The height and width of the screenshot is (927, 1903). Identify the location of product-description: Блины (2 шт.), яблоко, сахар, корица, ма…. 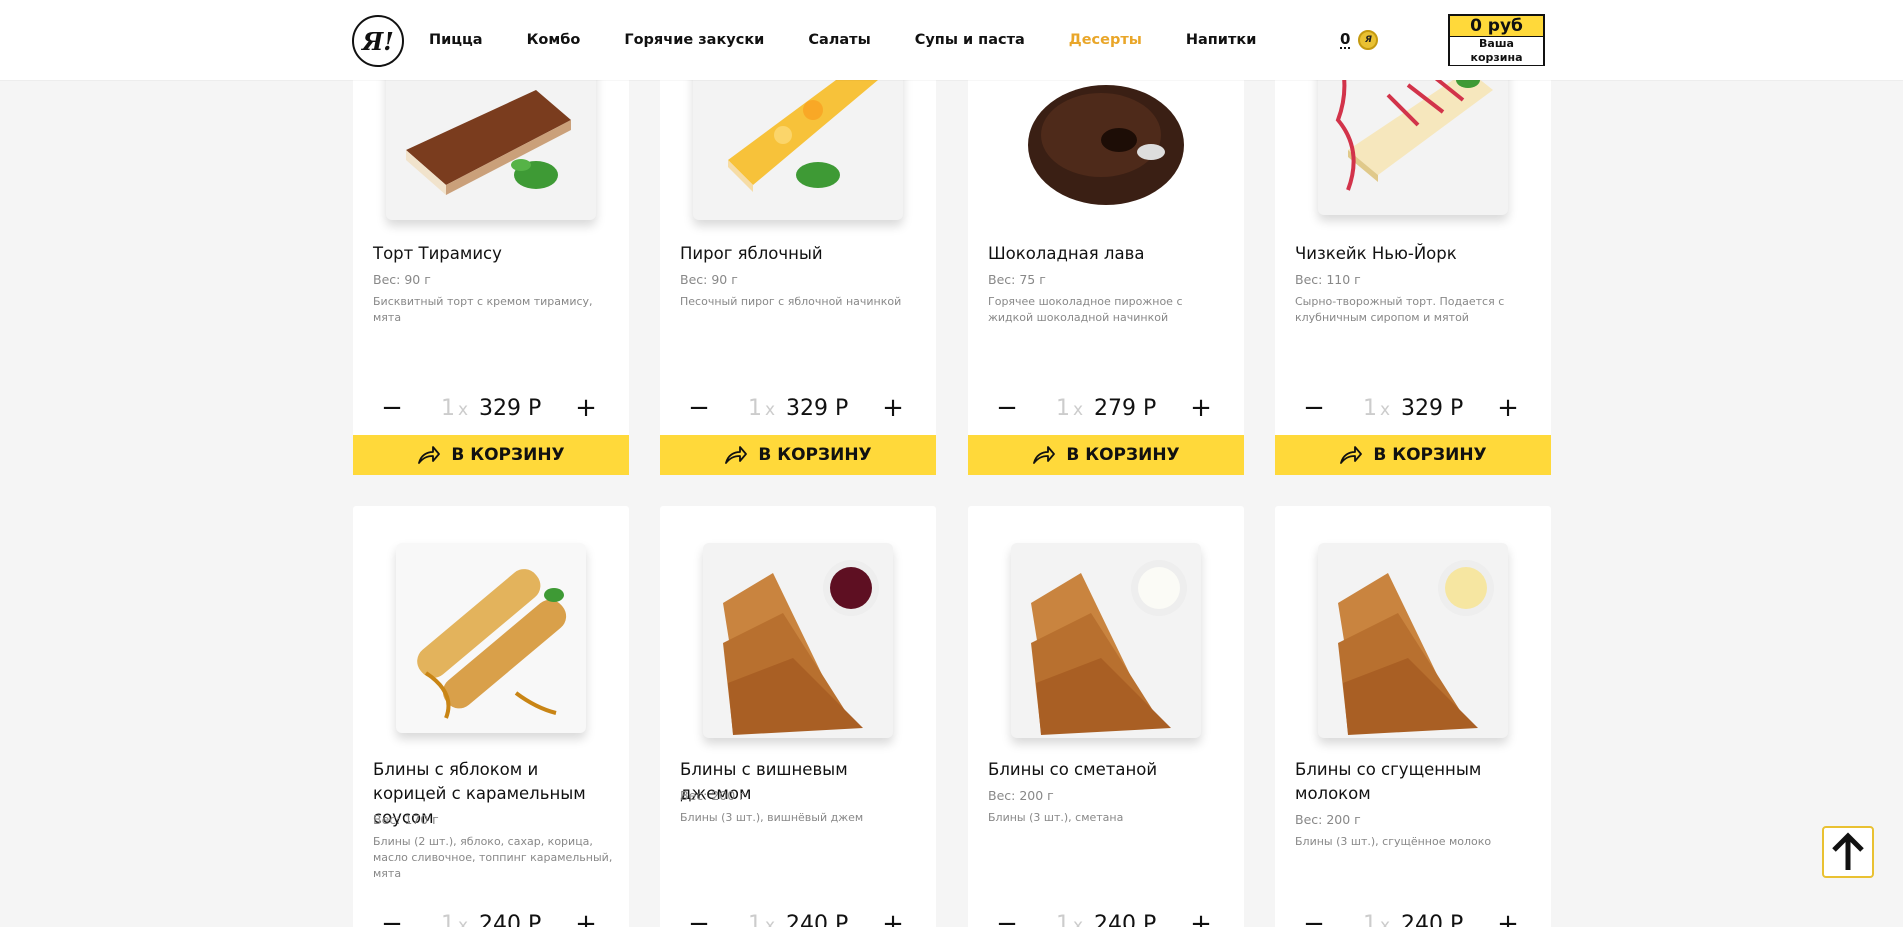
(493, 857).